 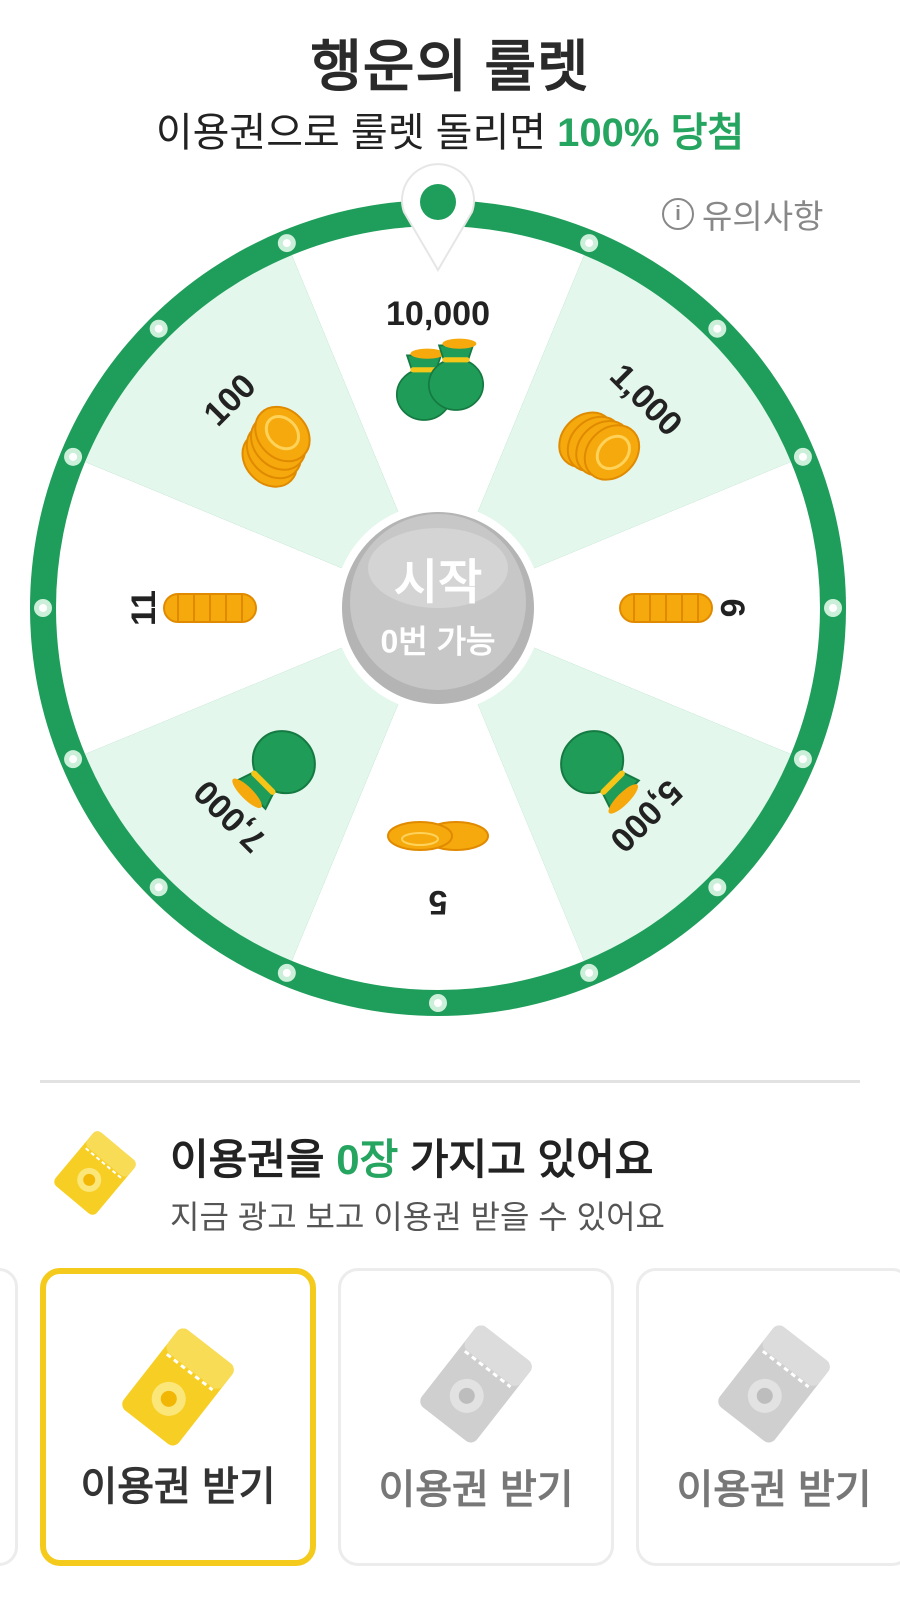 What do you see at coordinates (438, 583) in the screenshot?
I see `start-label: 시작` at bounding box center [438, 583].